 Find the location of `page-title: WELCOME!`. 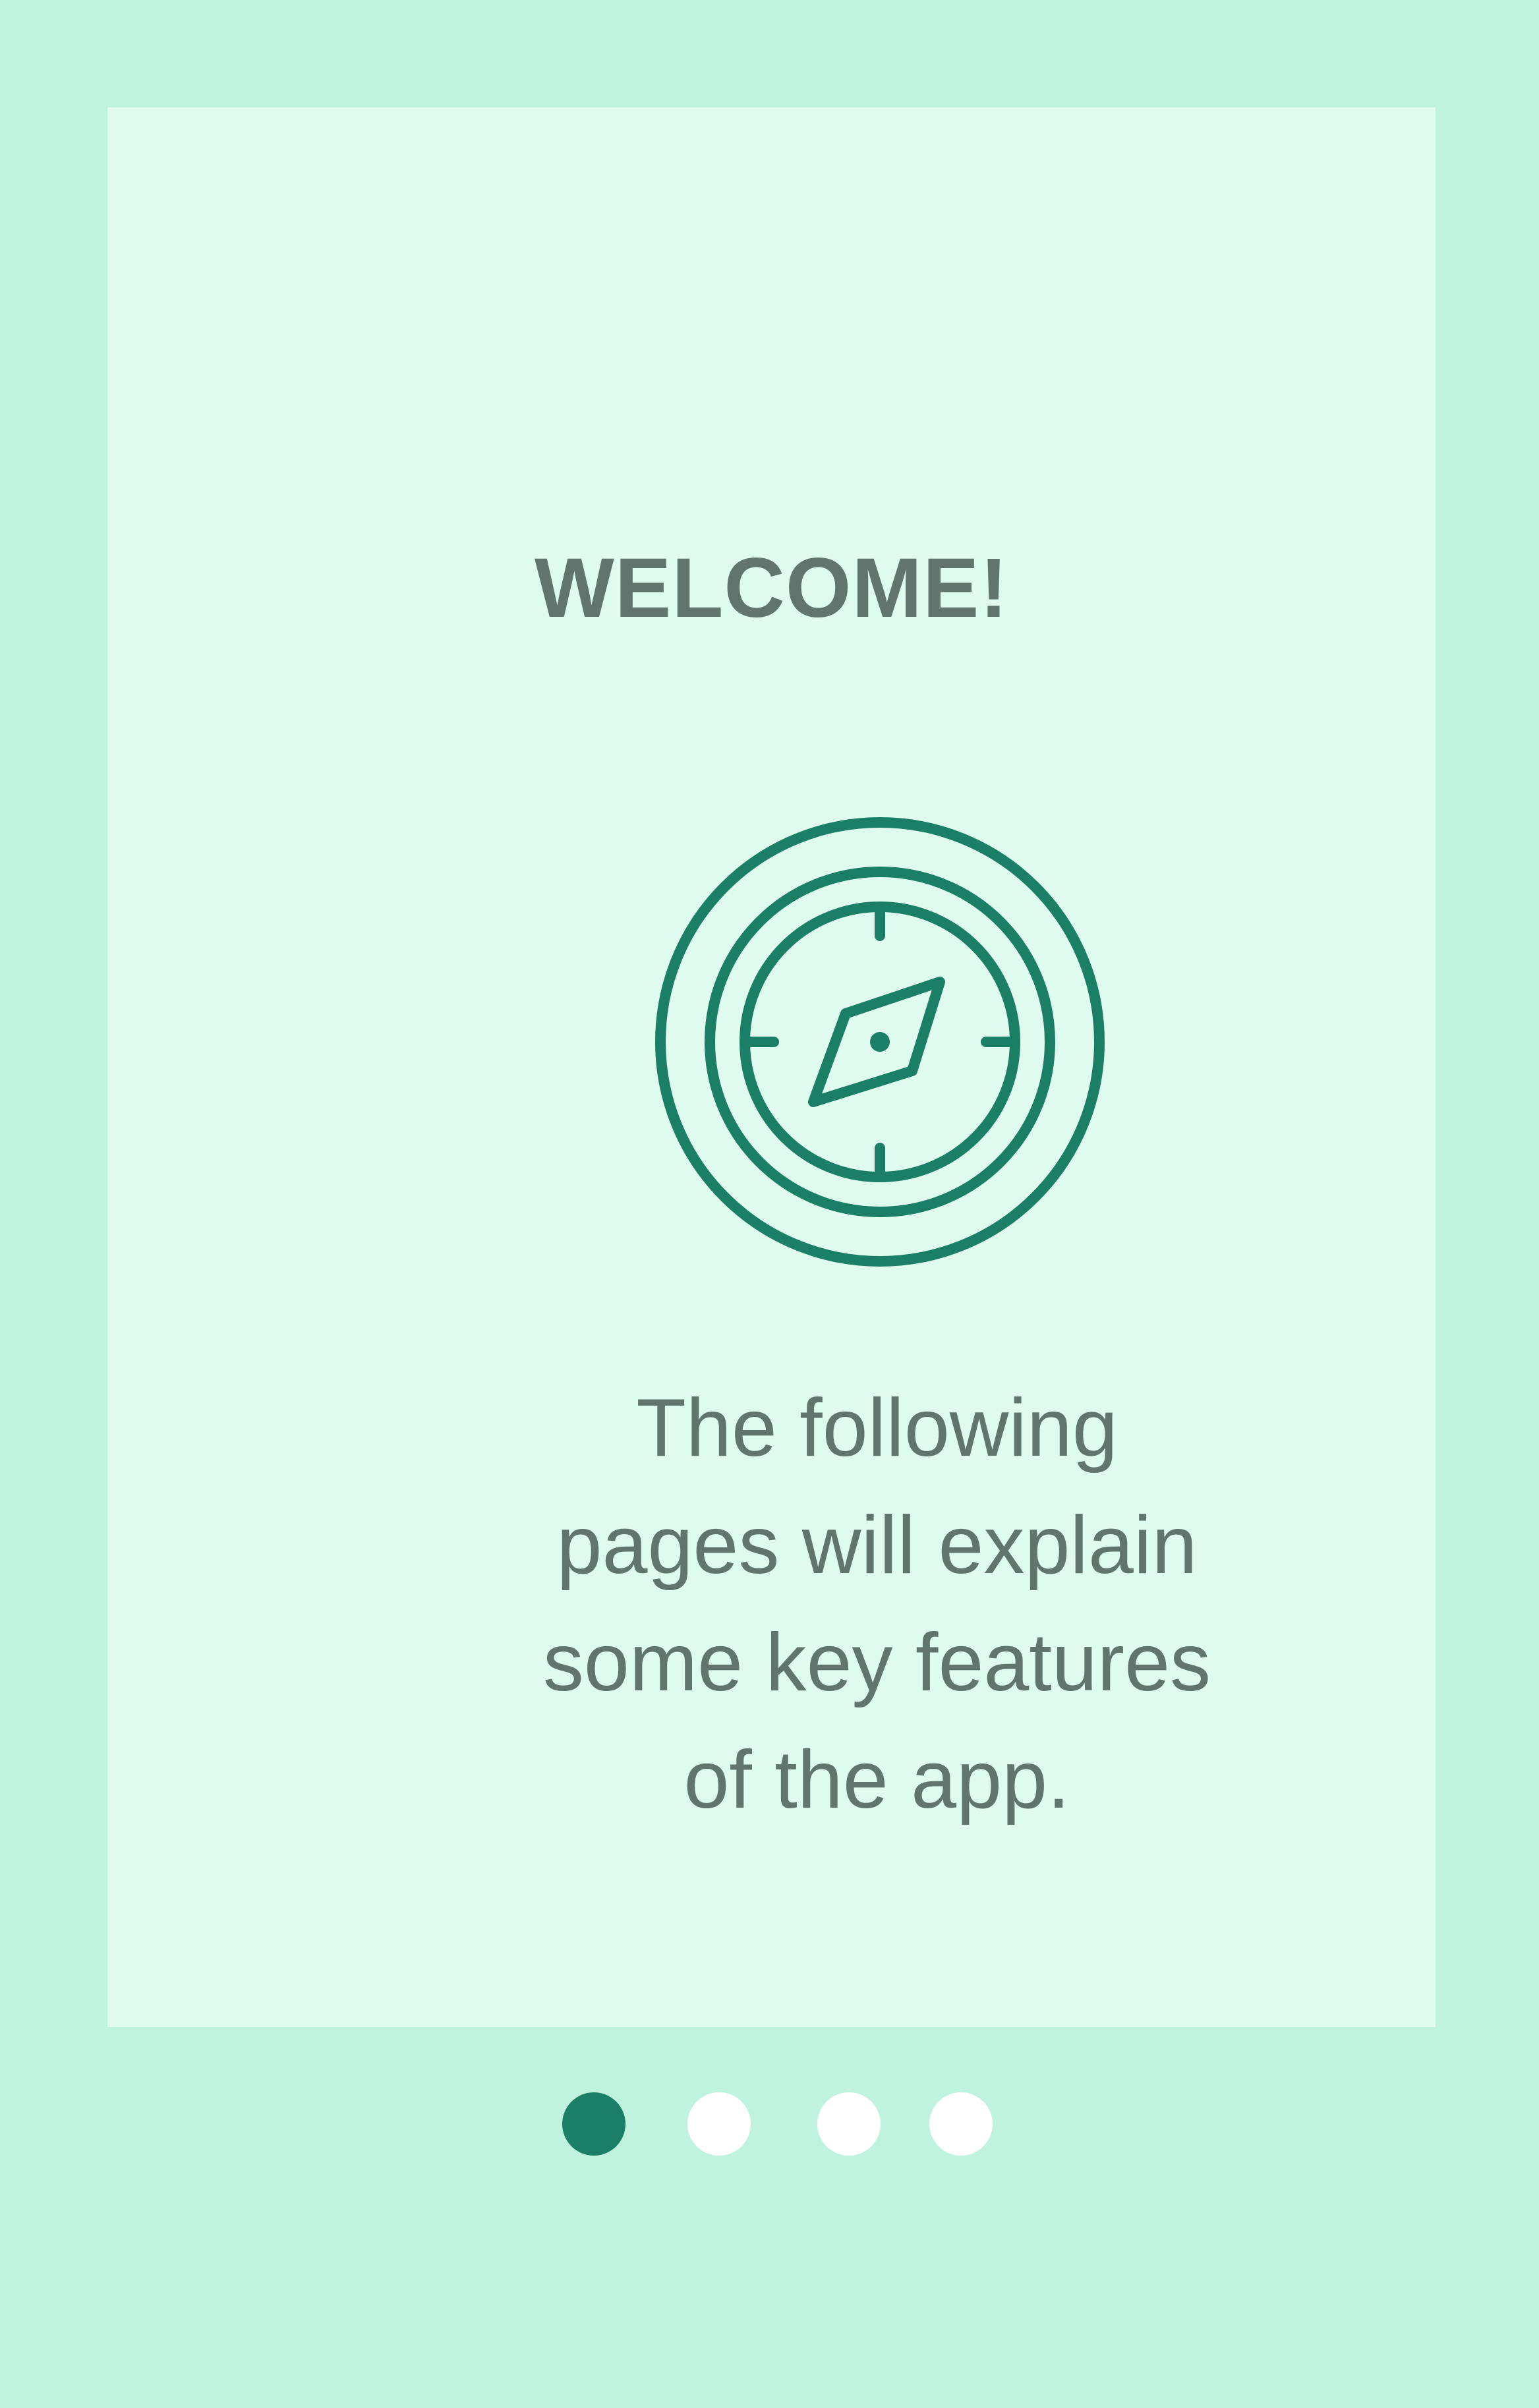

page-title: WELCOME! is located at coordinates (771, 588).